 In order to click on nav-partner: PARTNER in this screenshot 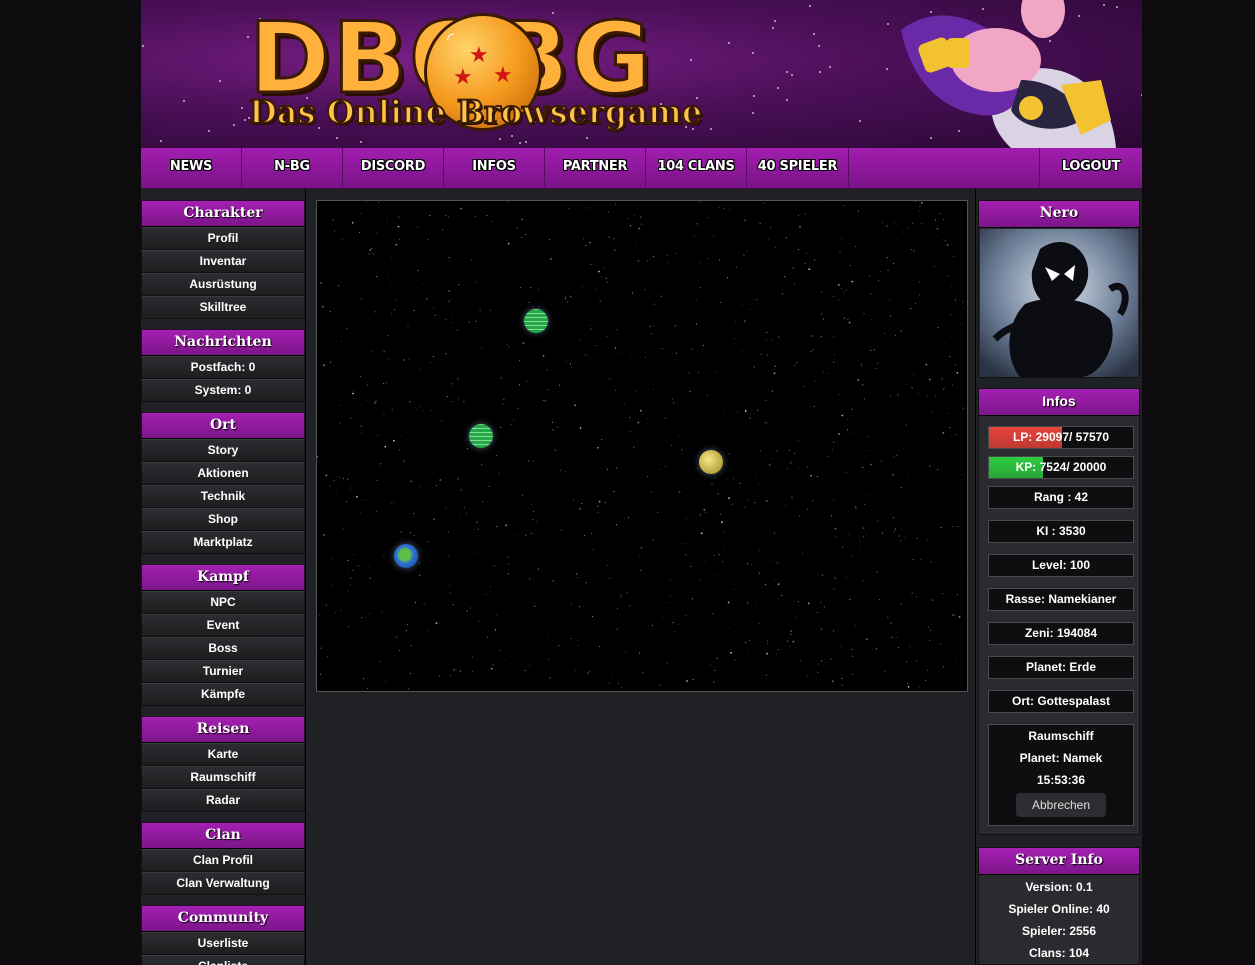, I will do `click(595, 168)`.